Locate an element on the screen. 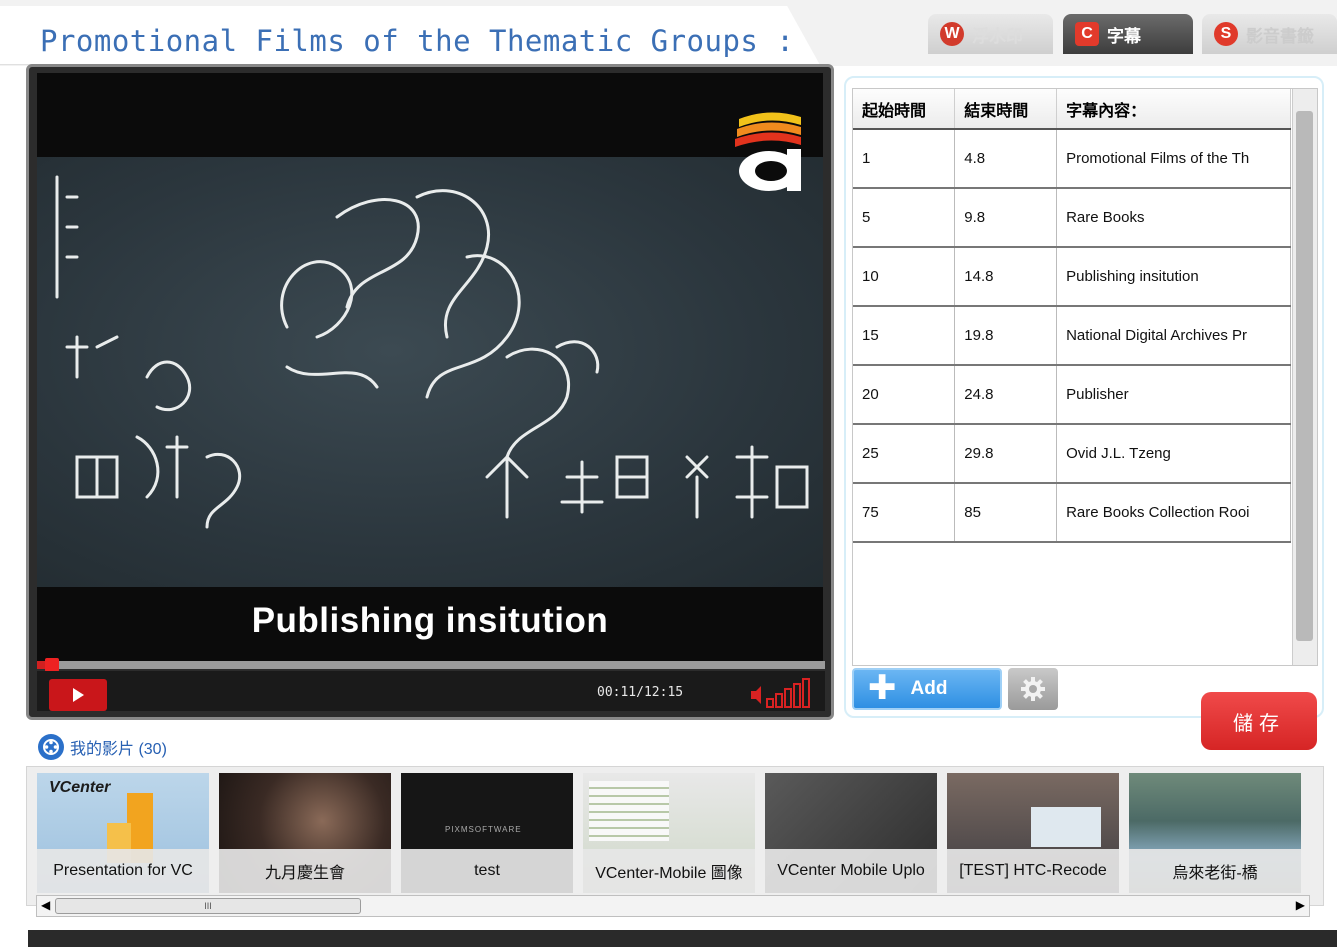  table-row: 20 24.8 Publisher is located at coordinates (1072, 395).